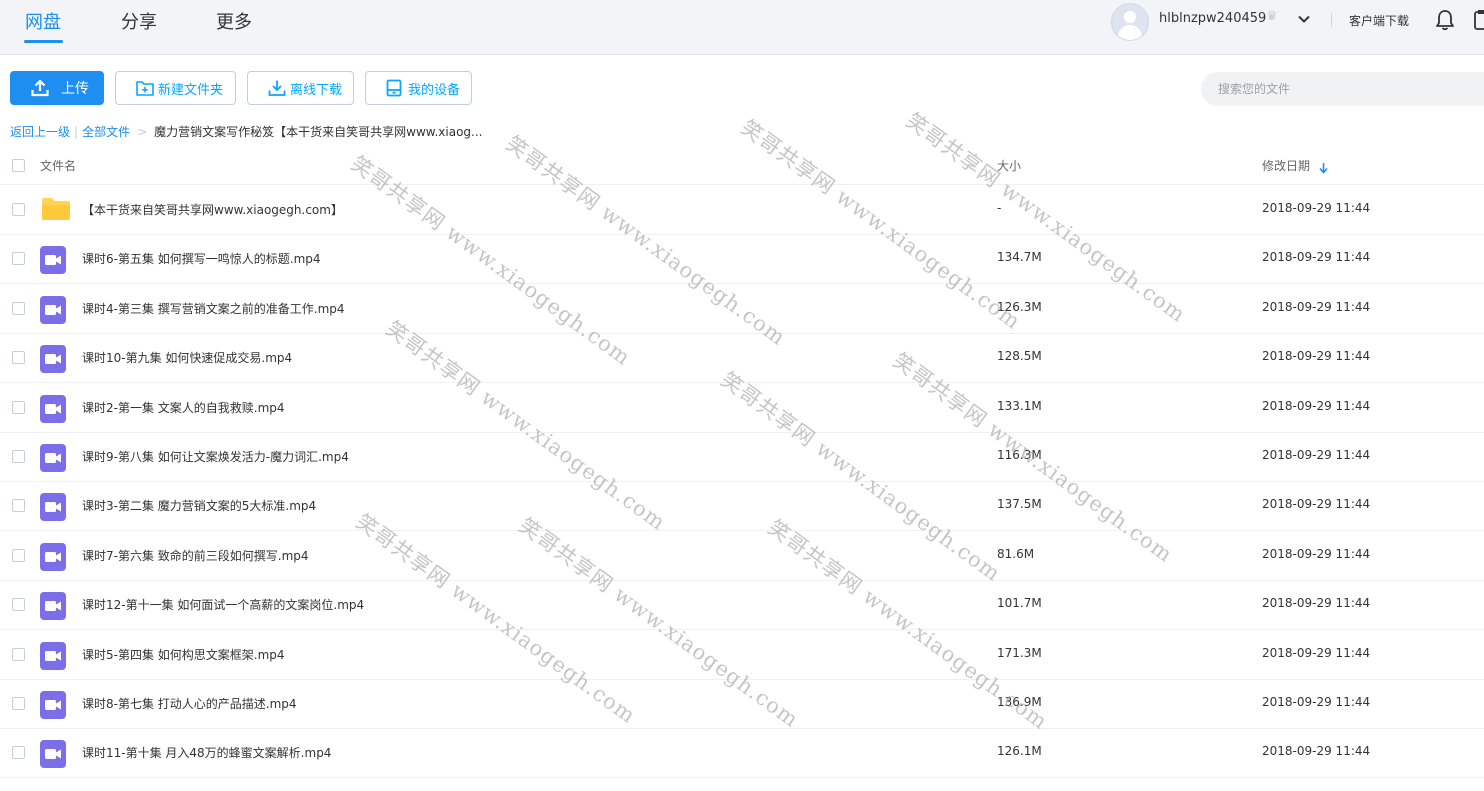  What do you see at coordinates (58, 165) in the screenshot?
I see `column-header-name: 文件名` at bounding box center [58, 165].